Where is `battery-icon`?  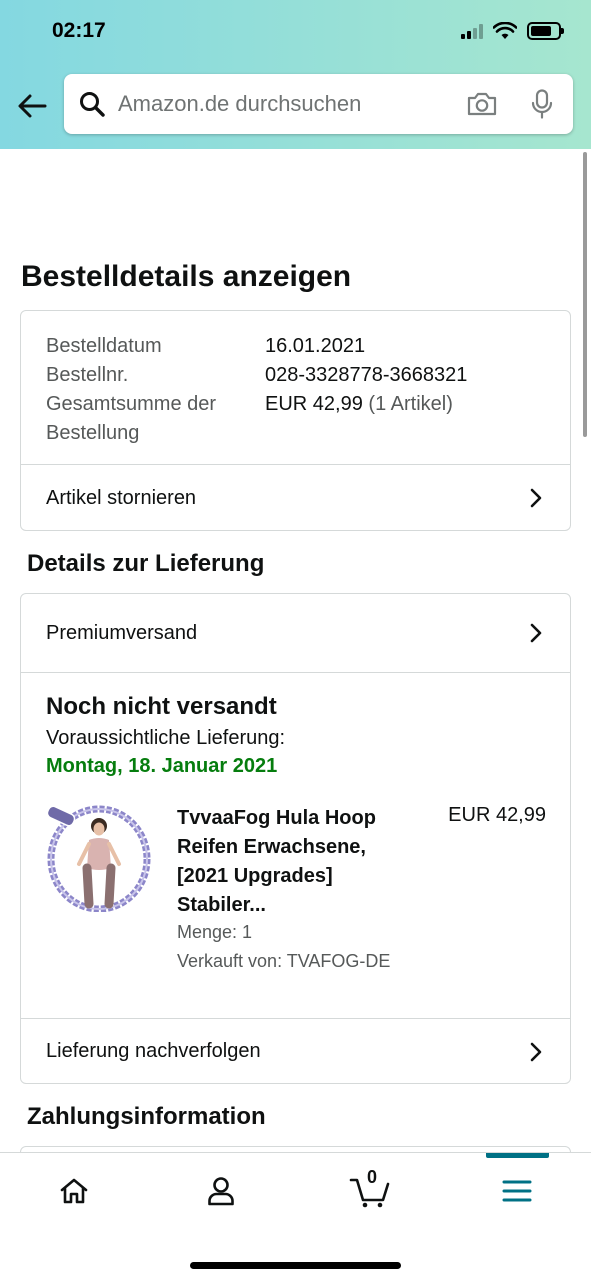 battery-icon is located at coordinates (545, 31).